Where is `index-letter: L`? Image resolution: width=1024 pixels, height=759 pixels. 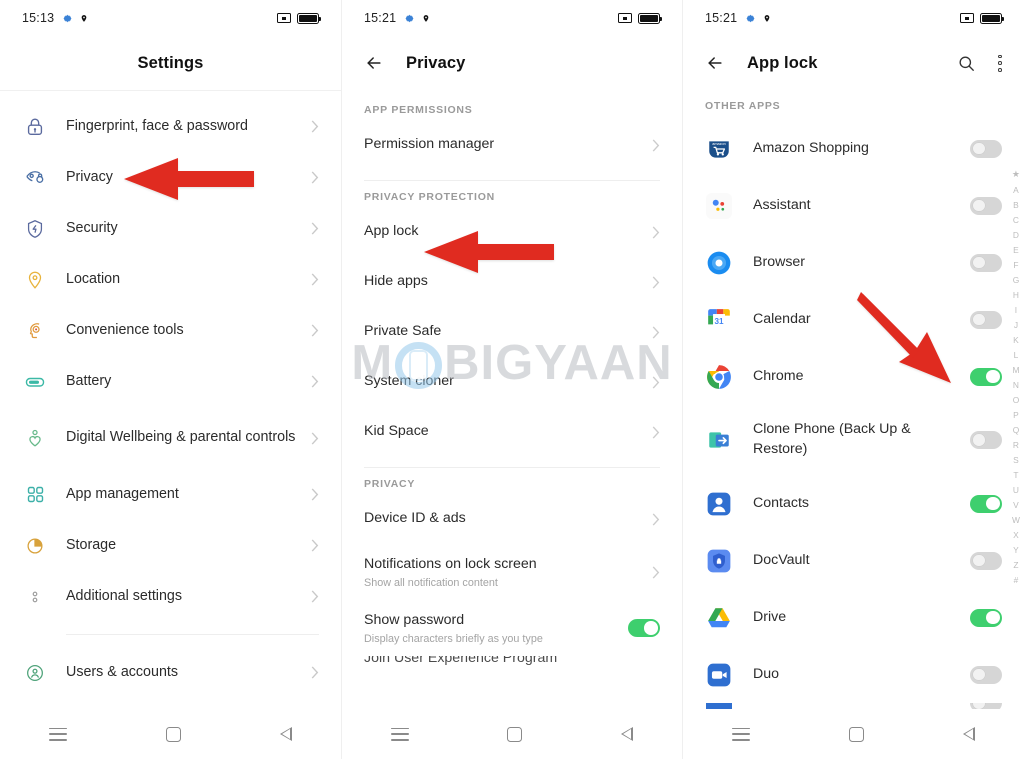 index-letter: L is located at coordinates (1016, 354).